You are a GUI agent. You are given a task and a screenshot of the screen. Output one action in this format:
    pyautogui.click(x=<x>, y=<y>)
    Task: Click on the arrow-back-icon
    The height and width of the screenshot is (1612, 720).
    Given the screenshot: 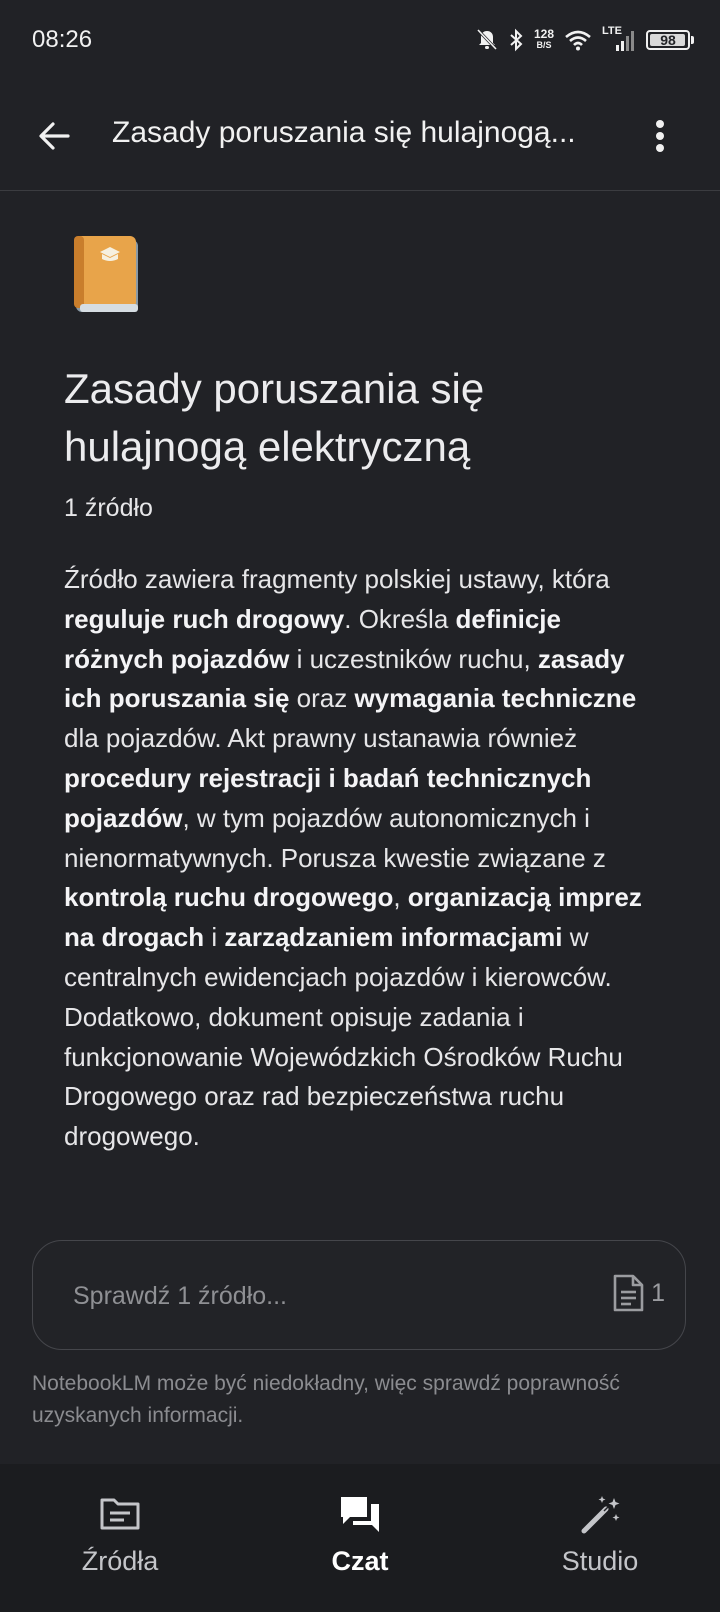 What is the action you would take?
    pyautogui.click(x=54, y=136)
    